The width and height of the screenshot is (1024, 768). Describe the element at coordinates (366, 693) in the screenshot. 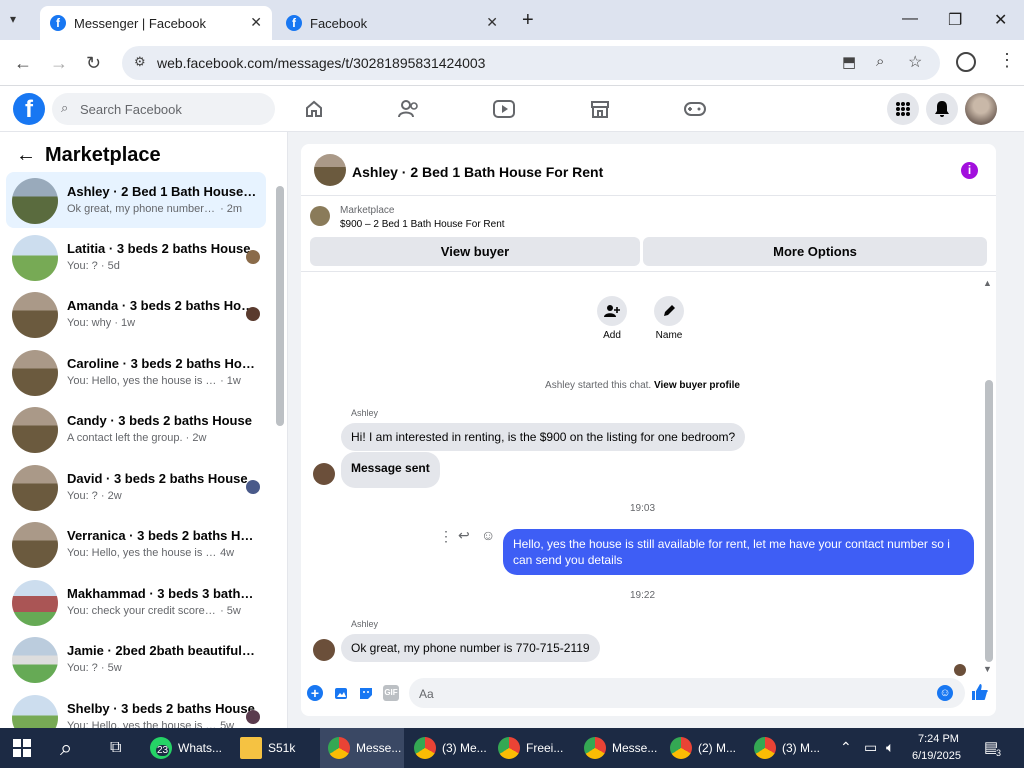

I see `sticker-icon` at that location.